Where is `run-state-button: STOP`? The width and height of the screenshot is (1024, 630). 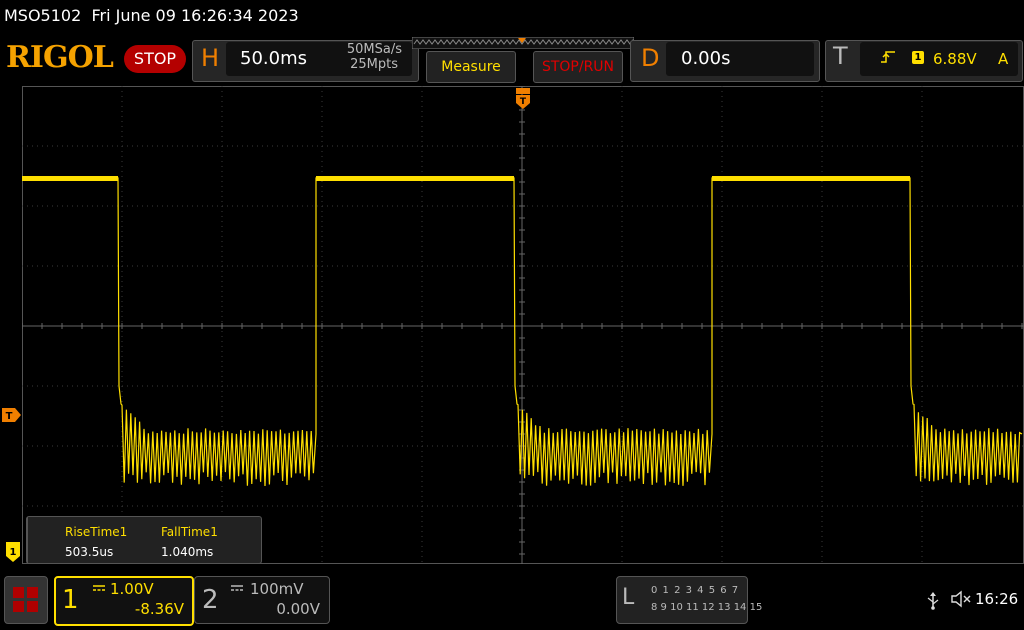
run-state-button: STOP is located at coordinates (155, 59).